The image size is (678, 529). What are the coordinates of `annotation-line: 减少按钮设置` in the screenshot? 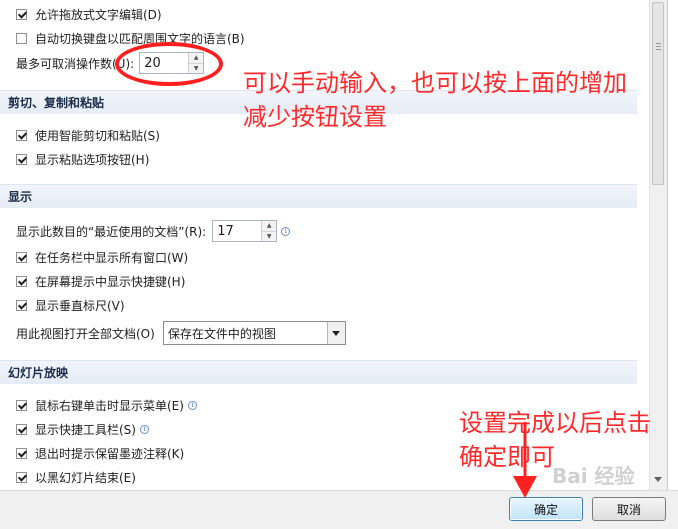 It's located at (315, 117).